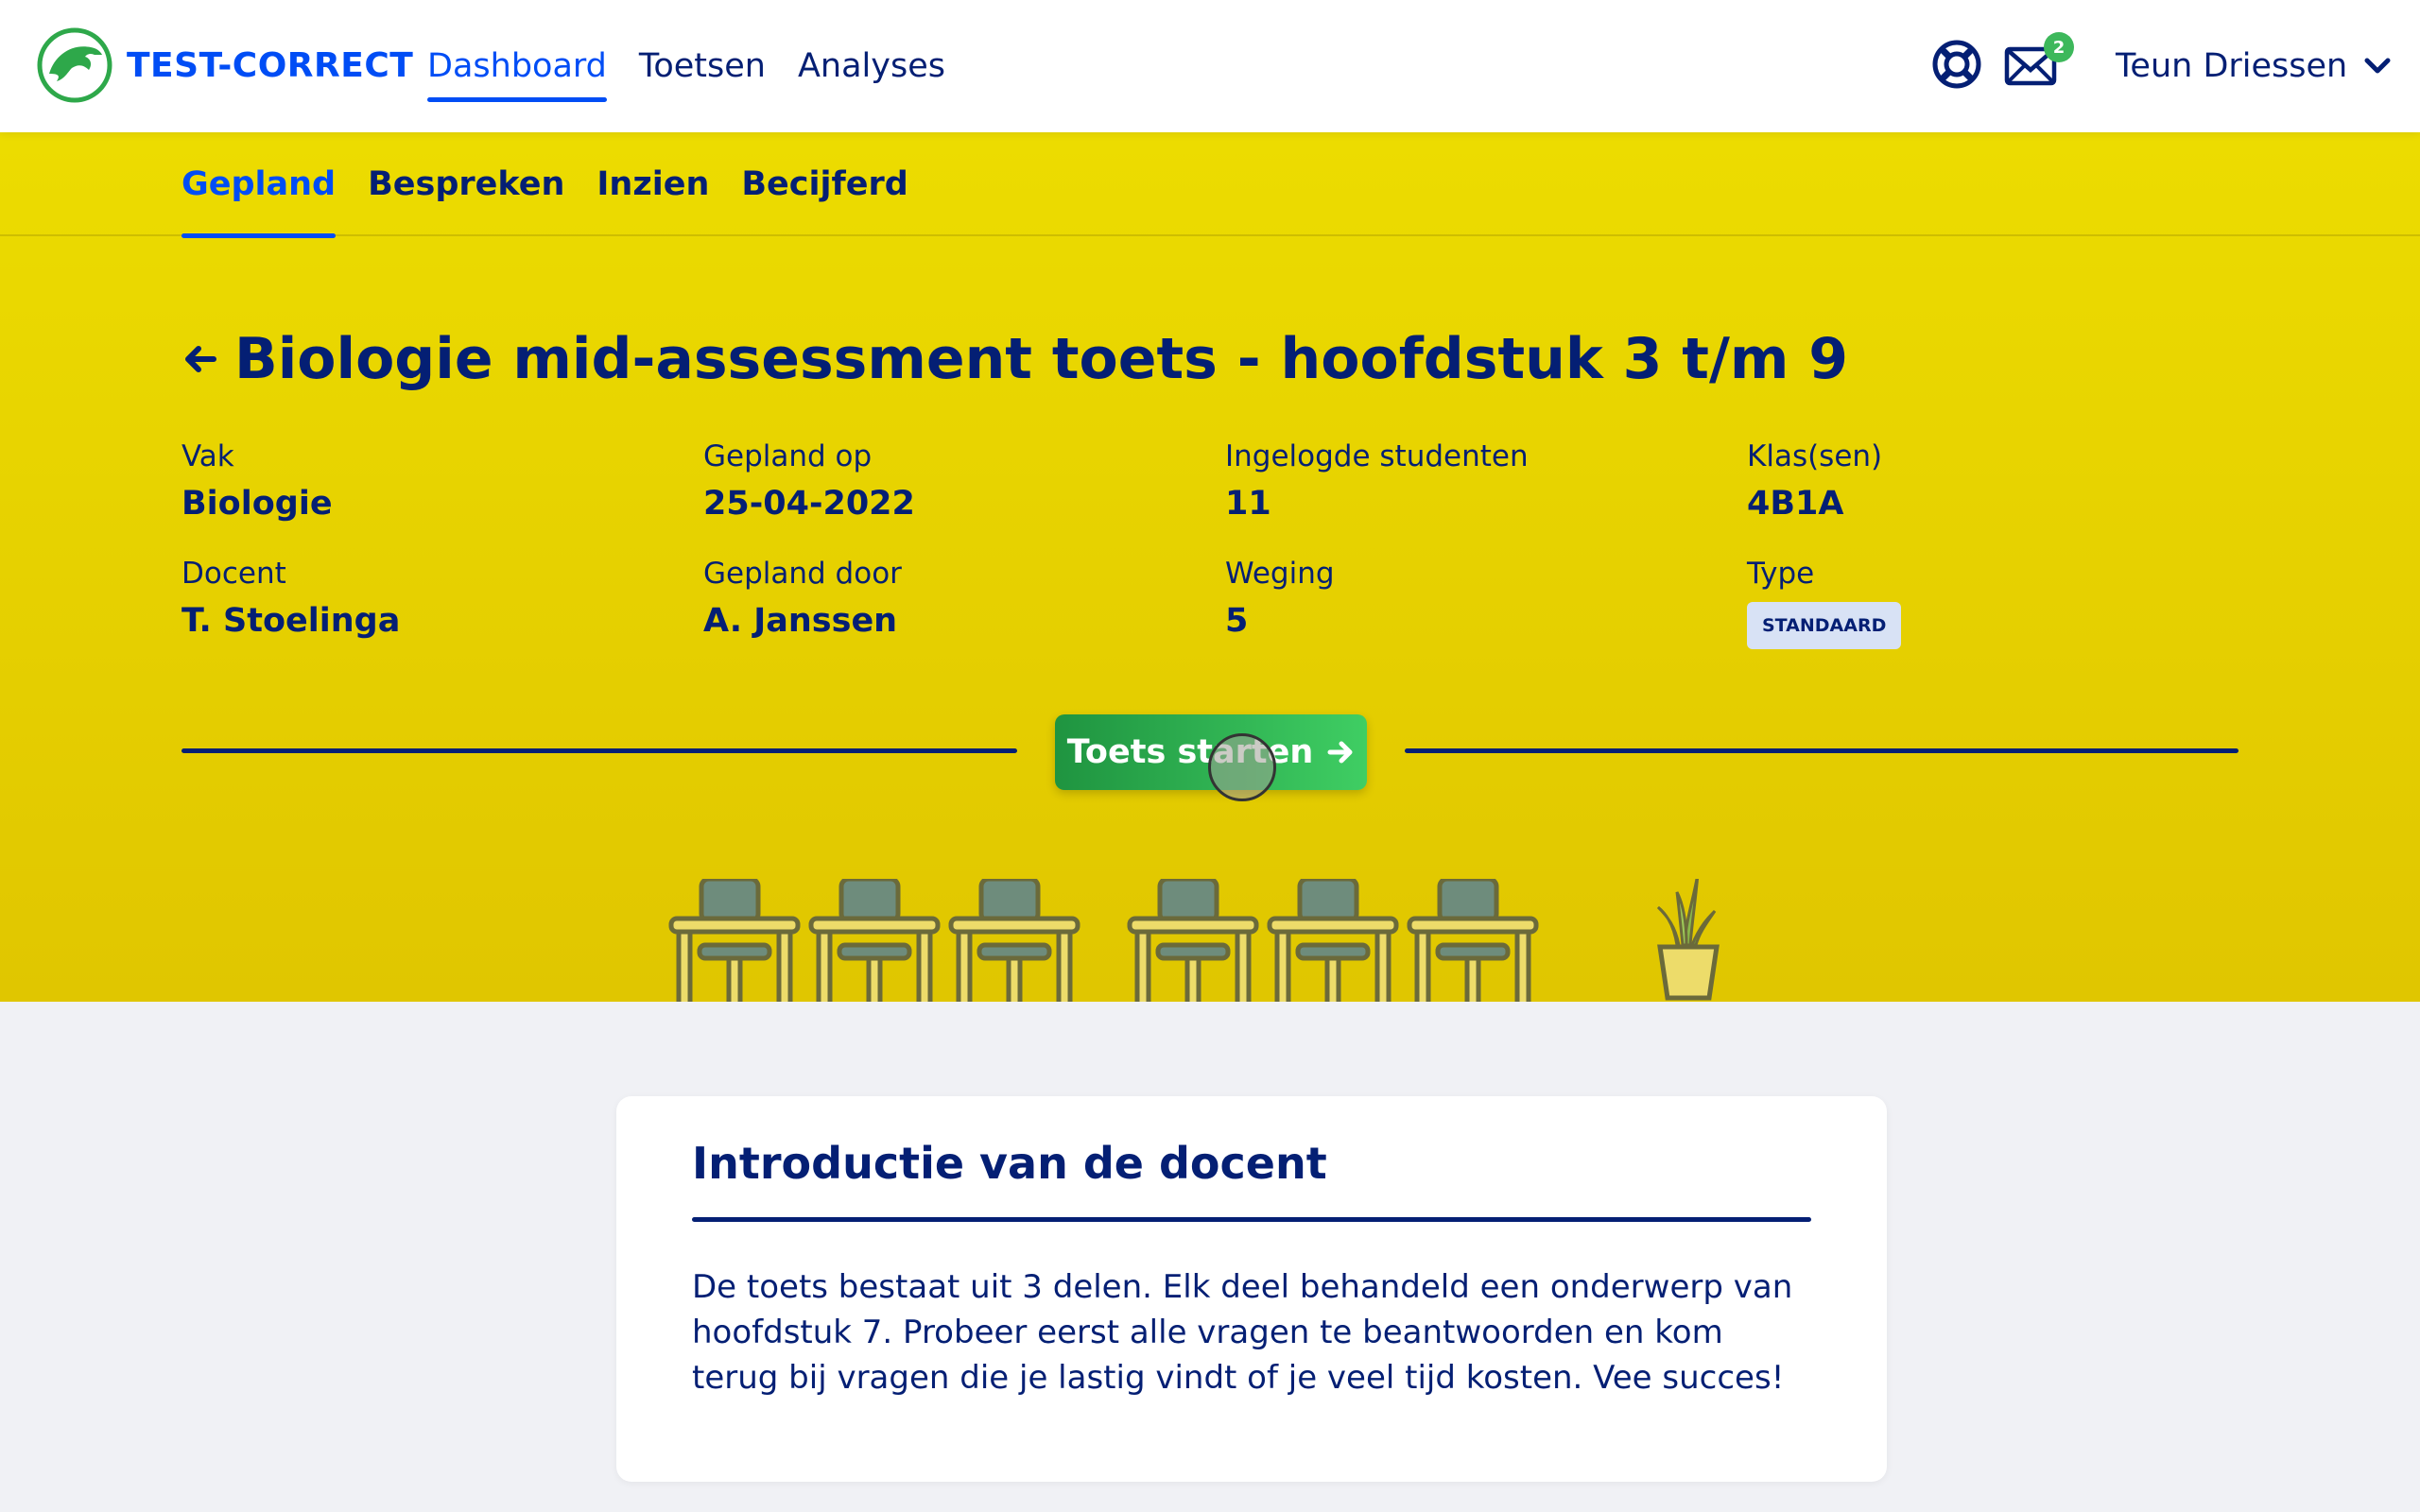 This screenshot has width=2420, height=1512. What do you see at coordinates (1824, 625) in the screenshot?
I see `type-badge: STANDAARD` at bounding box center [1824, 625].